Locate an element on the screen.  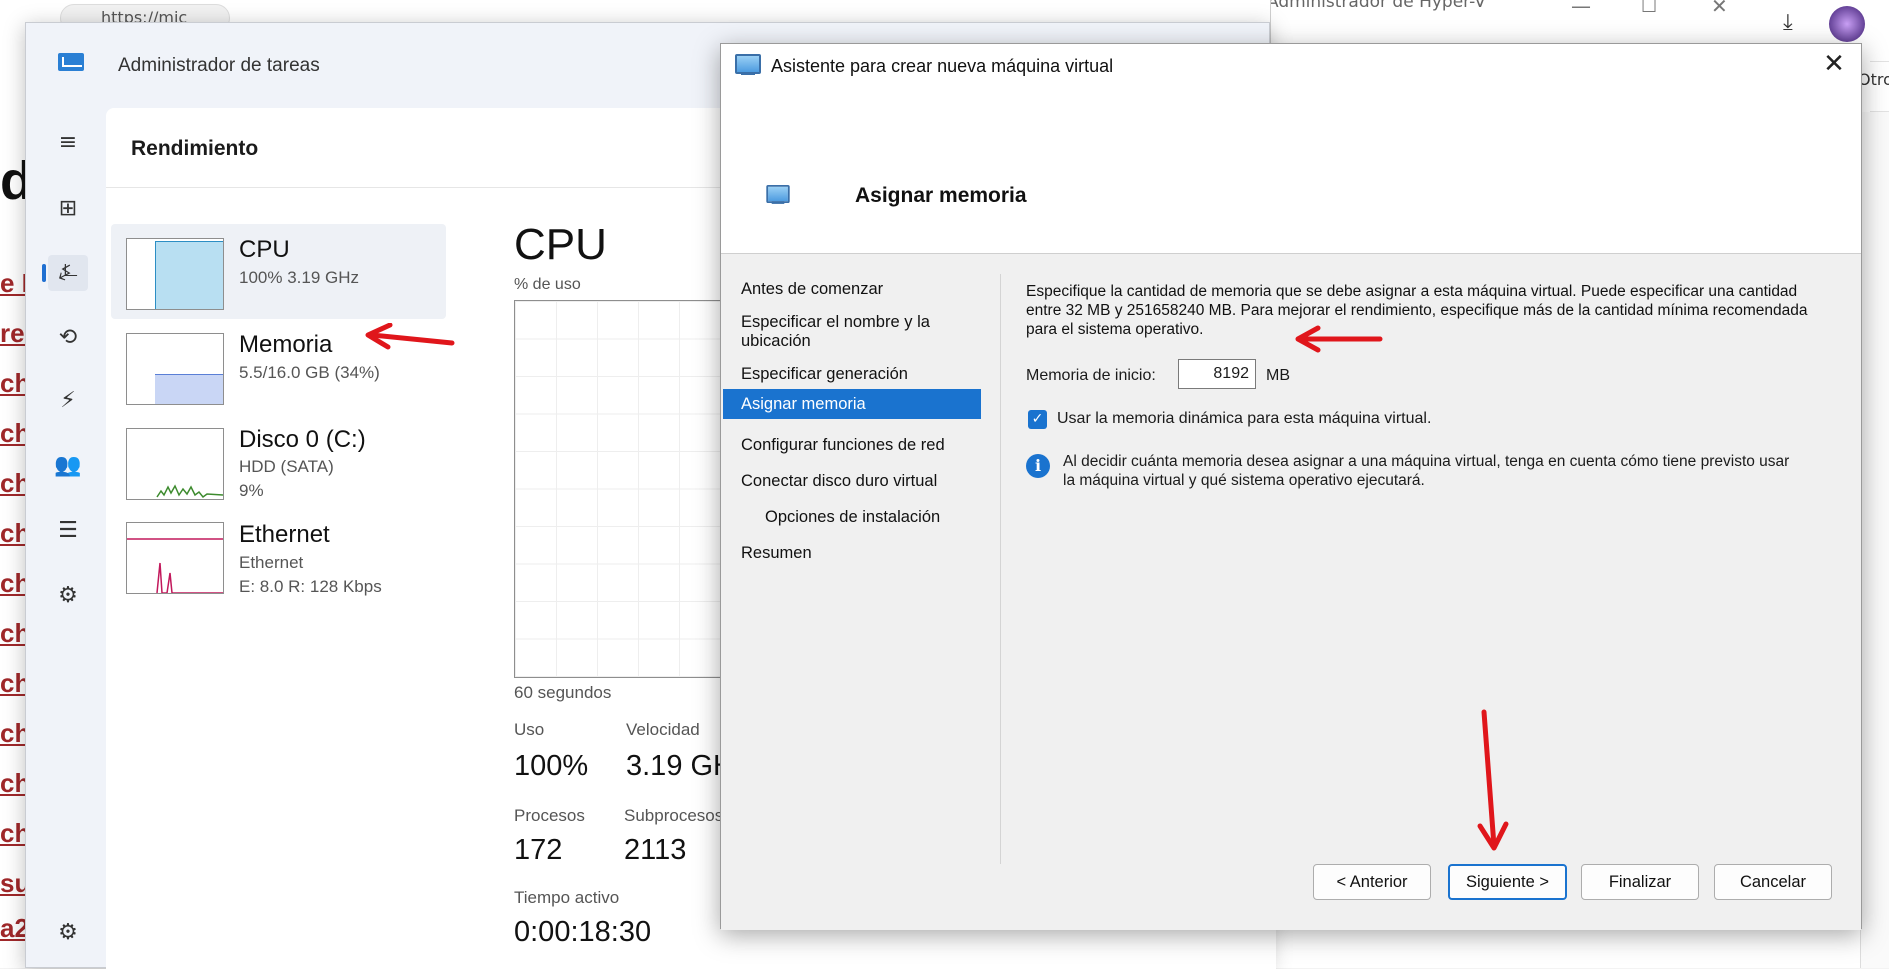
time-axis-label: 60 segundos is located at coordinates (563, 692).